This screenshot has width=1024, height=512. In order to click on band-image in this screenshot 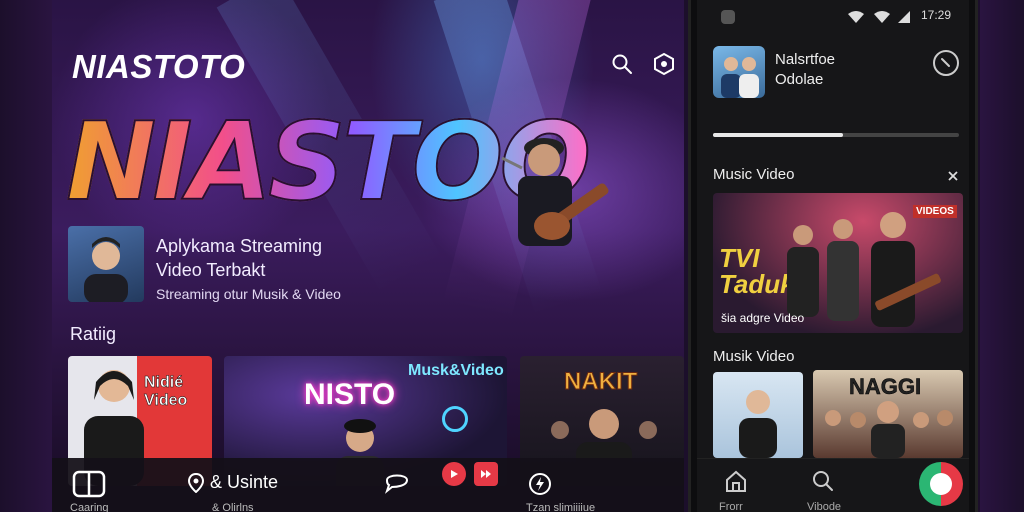, I will do `click(864, 269)`.